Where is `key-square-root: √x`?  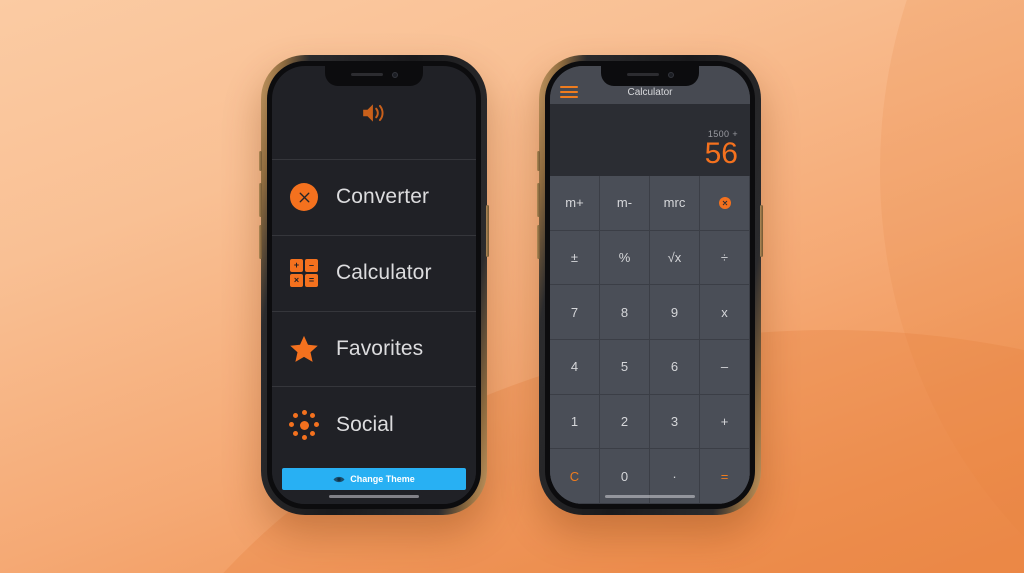 key-square-root: √x is located at coordinates (675, 258).